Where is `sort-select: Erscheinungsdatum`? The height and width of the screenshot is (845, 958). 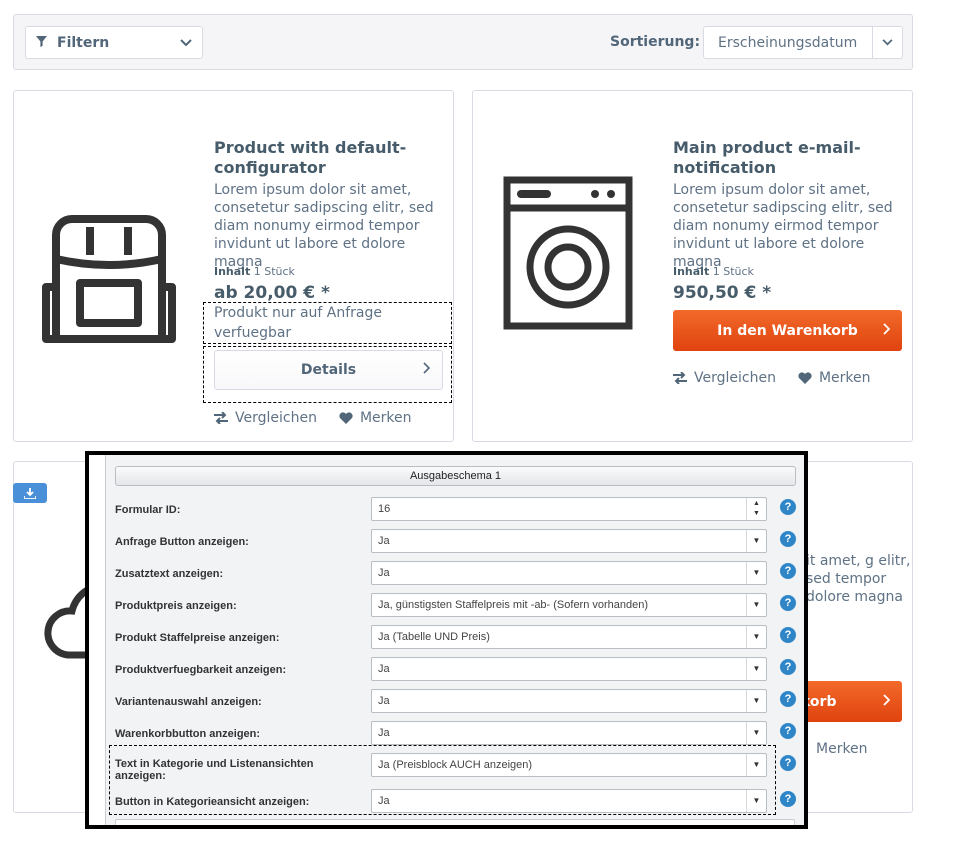 sort-select: Erscheinungsdatum is located at coordinates (803, 42).